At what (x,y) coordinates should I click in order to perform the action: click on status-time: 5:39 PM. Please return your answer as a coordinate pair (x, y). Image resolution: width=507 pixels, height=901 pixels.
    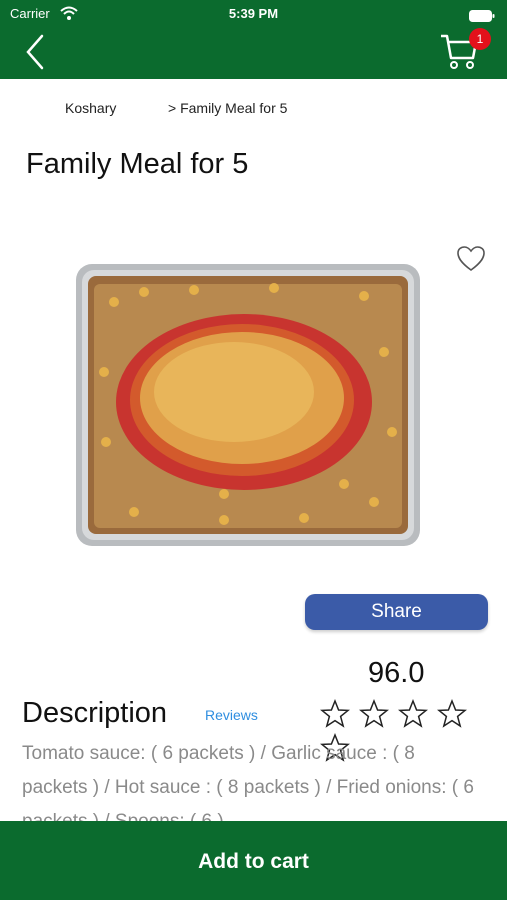
    Looking at the image, I should click on (253, 13).